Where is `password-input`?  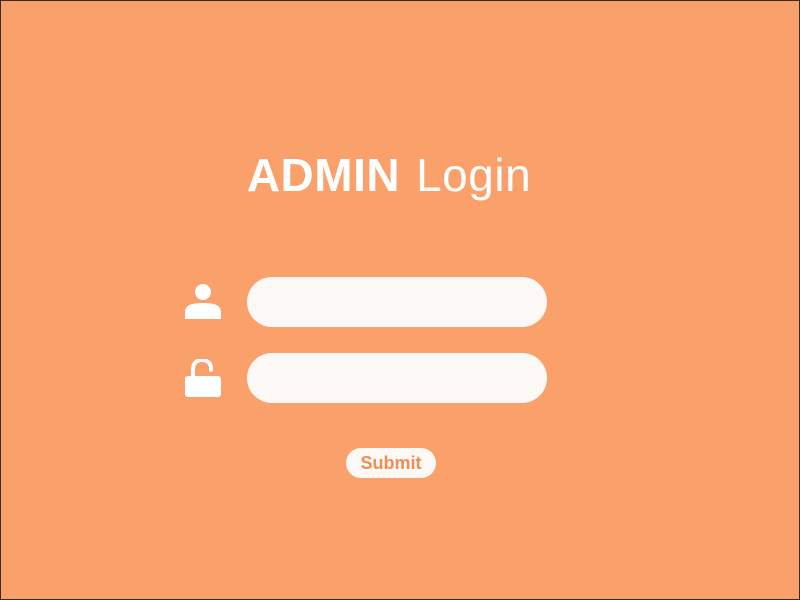
password-input is located at coordinates (397, 378).